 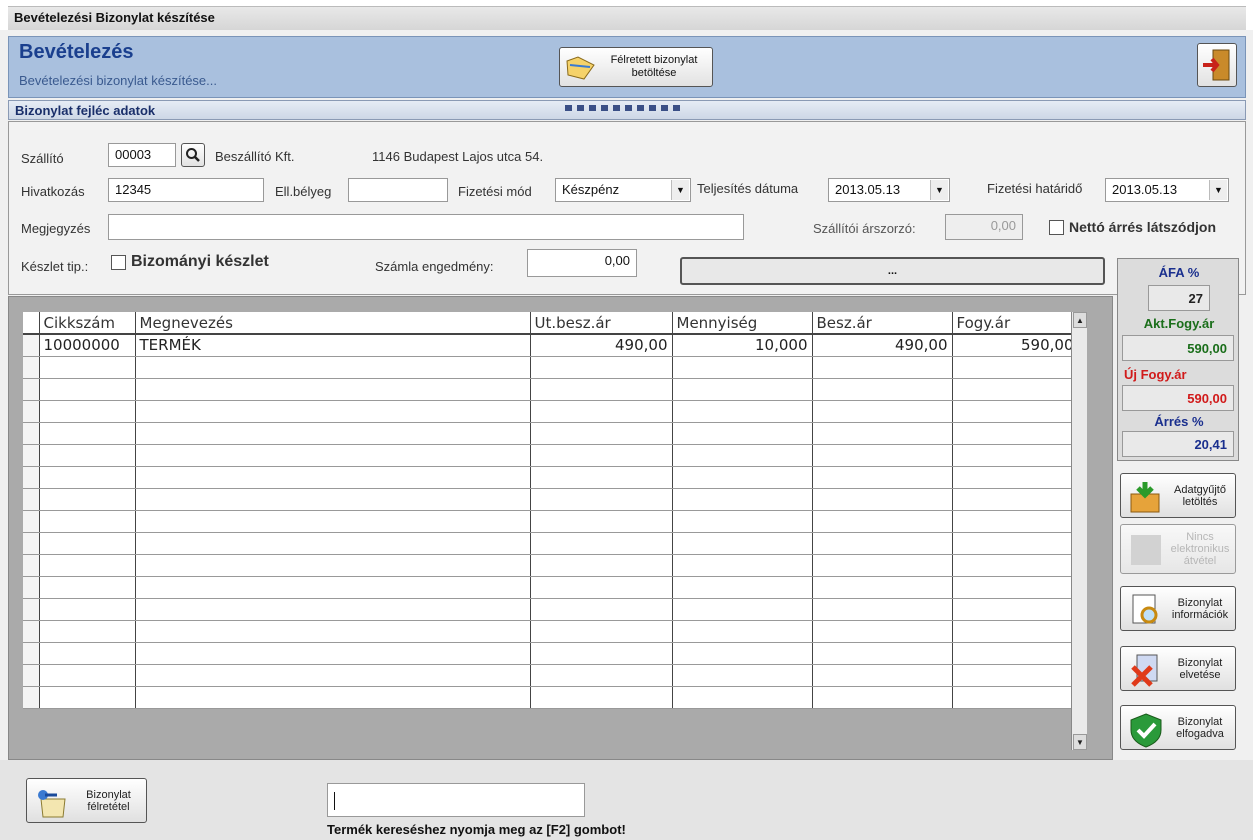 I want to click on discount-field: 0,00, so click(x=582, y=263).